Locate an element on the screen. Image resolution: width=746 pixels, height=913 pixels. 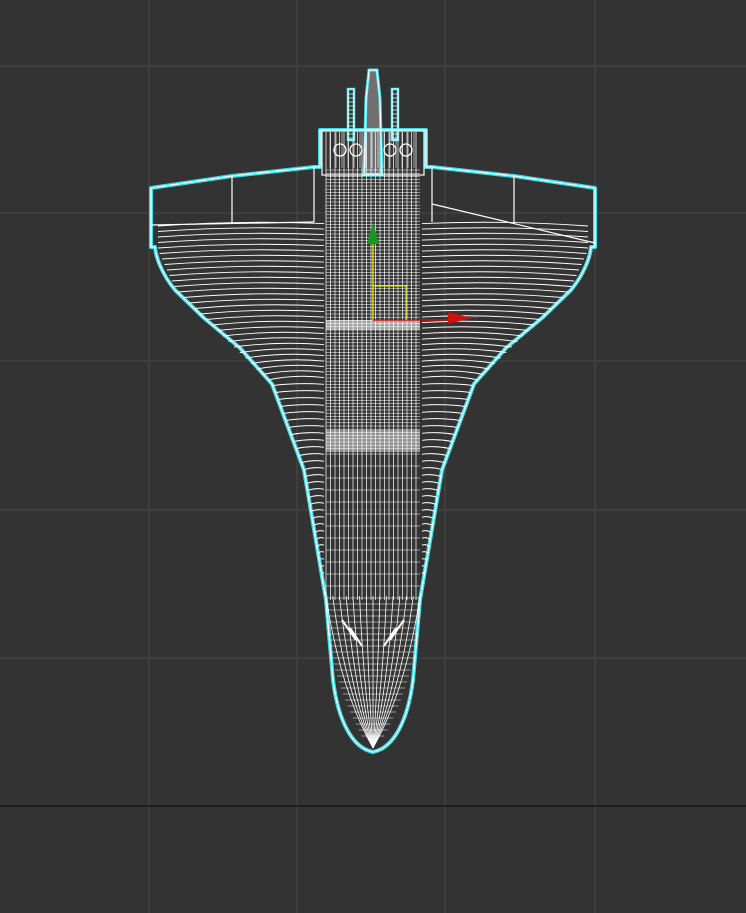
nose-wireframe is located at coordinates (373, 672).